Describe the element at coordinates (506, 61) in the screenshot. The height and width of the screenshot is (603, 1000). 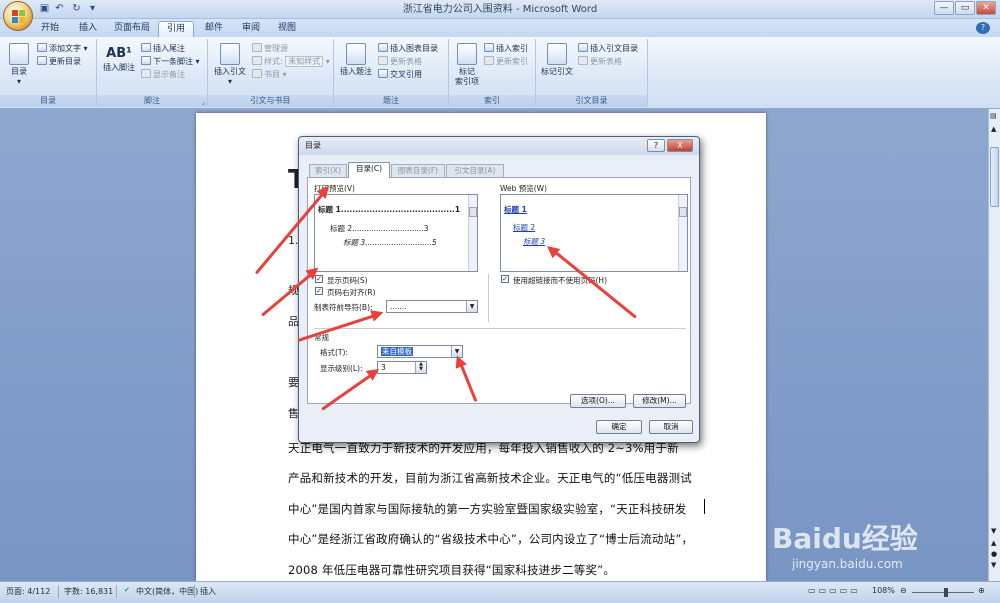
I see `update-index-button: 更新索引` at that location.